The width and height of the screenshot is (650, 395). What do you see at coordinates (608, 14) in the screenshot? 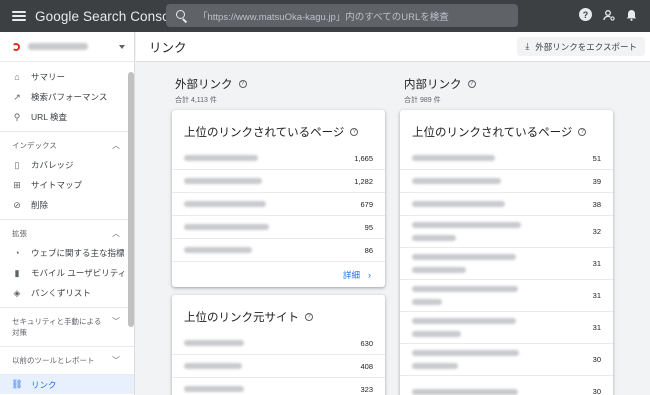
I see `account-settings-icon` at bounding box center [608, 14].